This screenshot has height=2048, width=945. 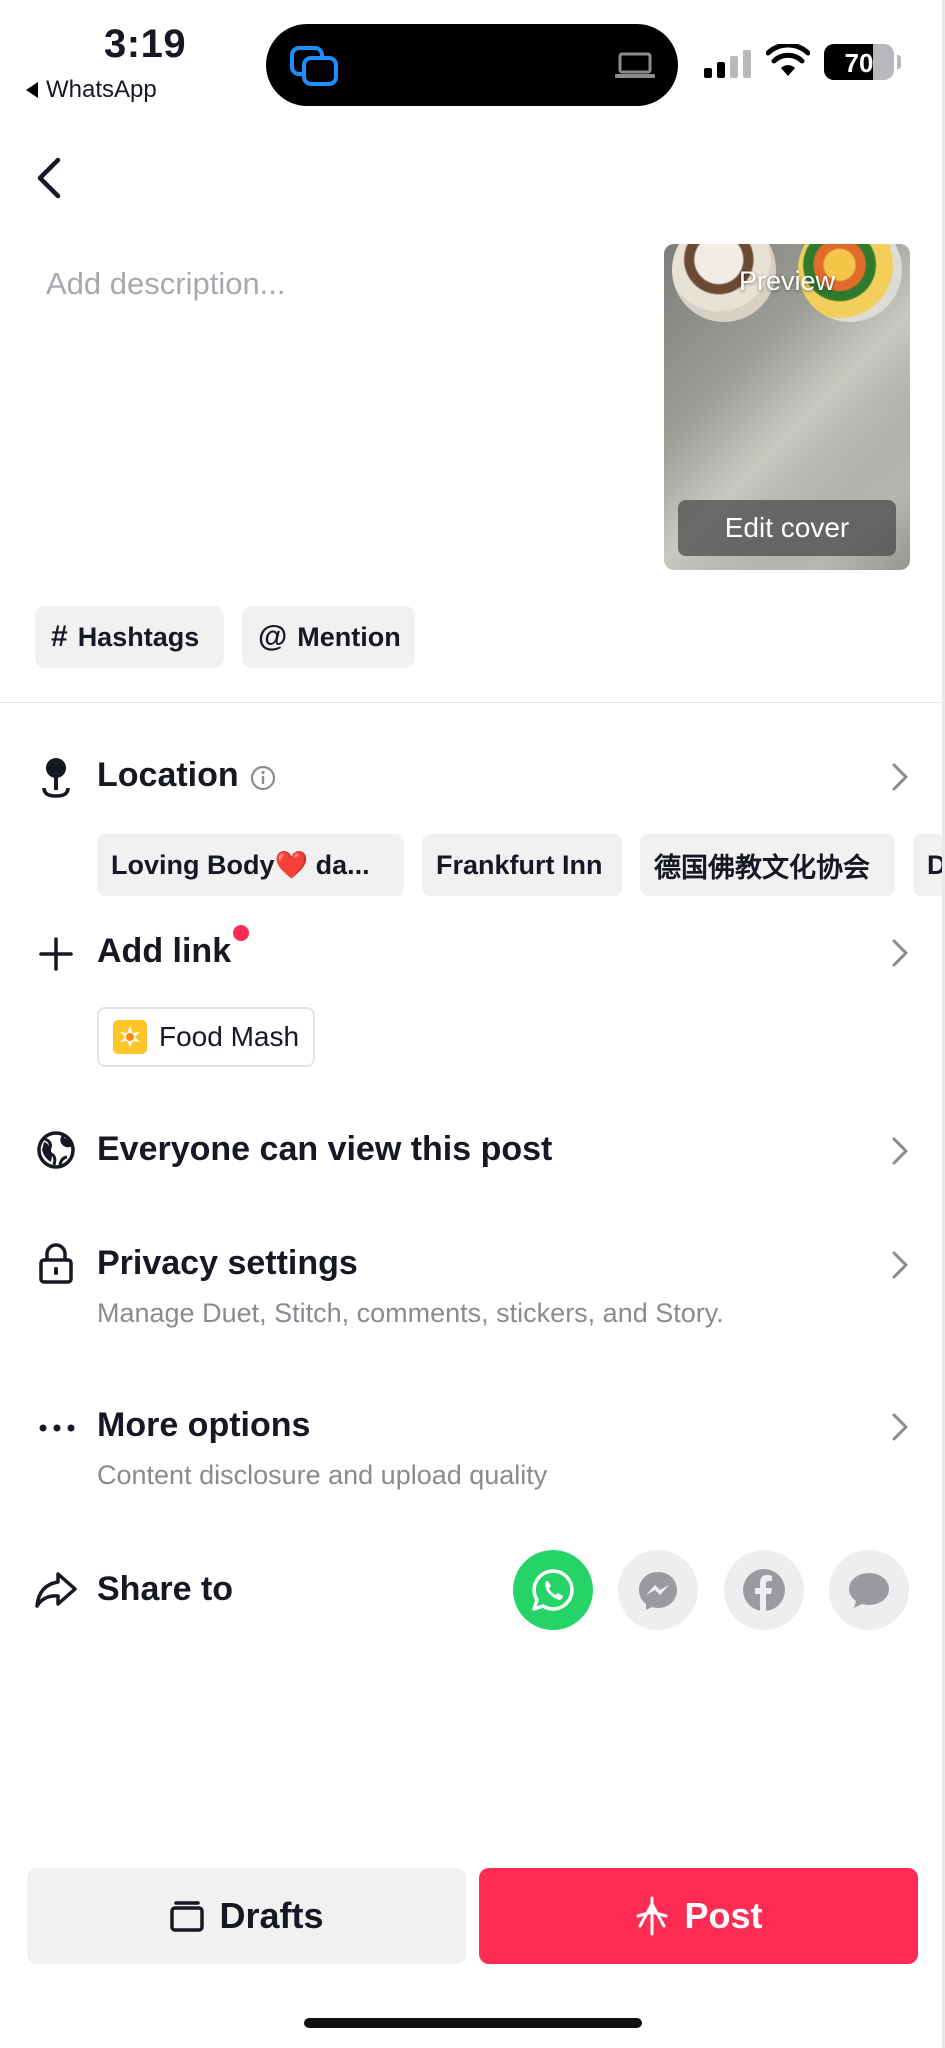 What do you see at coordinates (473, 2023) in the screenshot?
I see `home-indicator` at bounding box center [473, 2023].